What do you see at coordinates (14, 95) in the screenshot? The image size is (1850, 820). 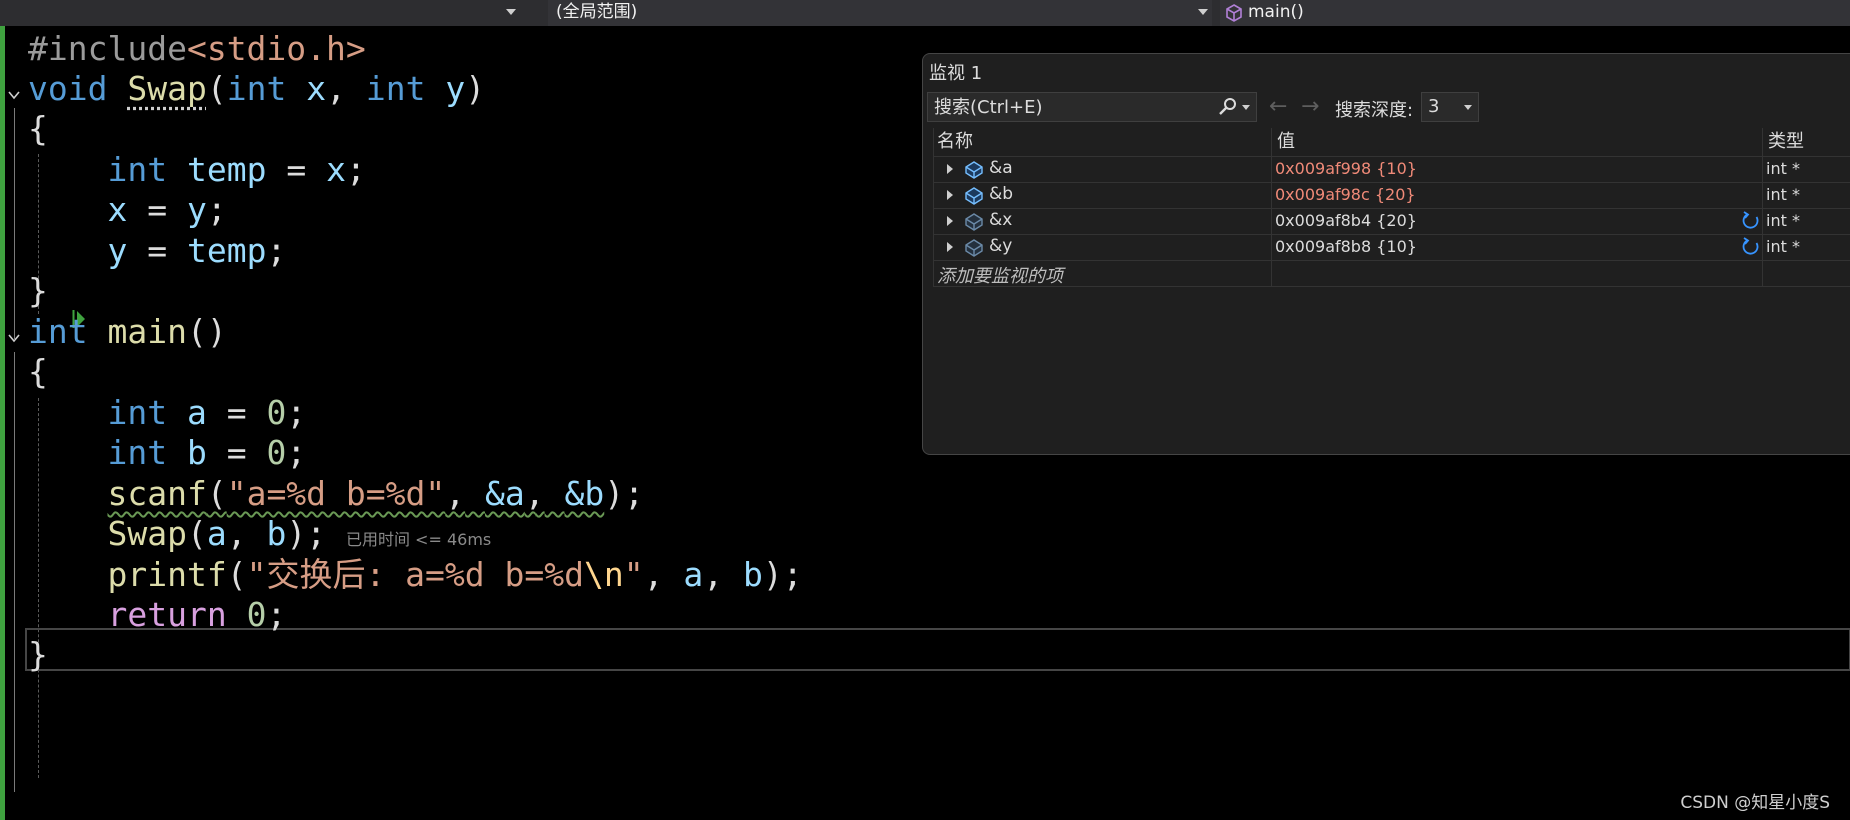 I see `fold-chevron-icon` at bounding box center [14, 95].